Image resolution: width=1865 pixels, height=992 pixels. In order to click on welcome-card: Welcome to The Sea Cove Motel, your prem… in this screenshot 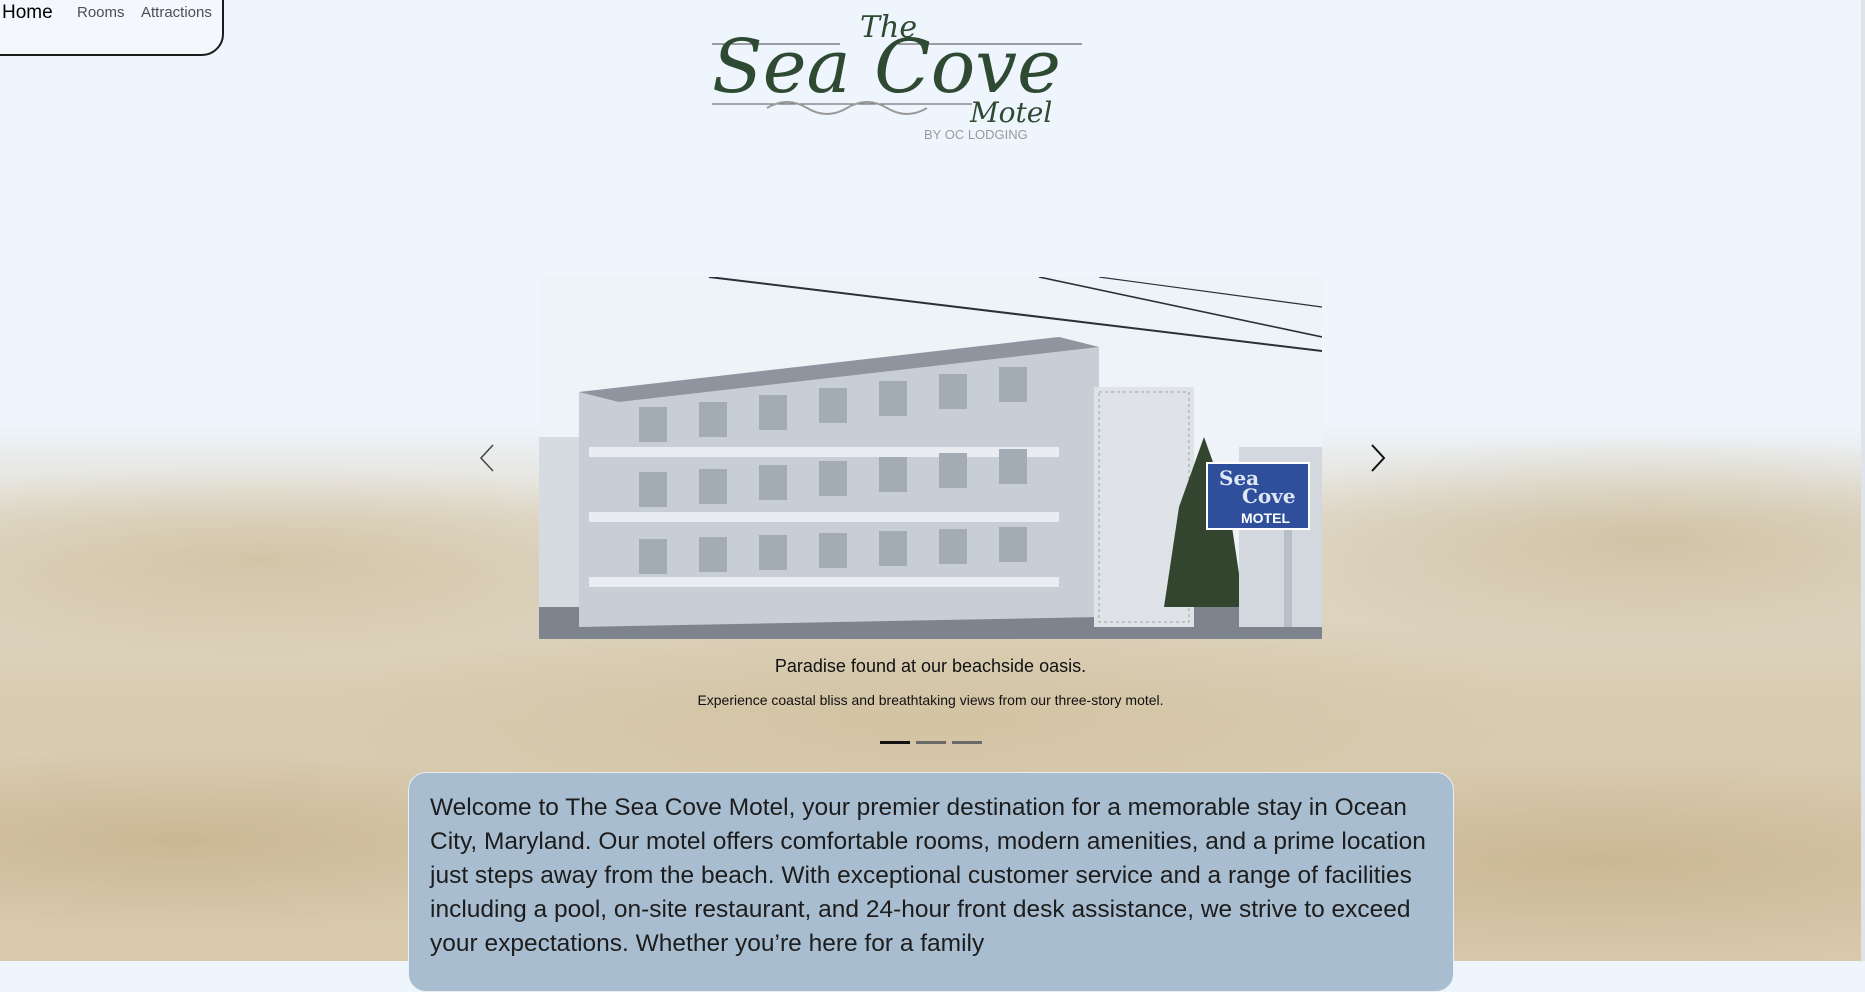, I will do `click(931, 882)`.